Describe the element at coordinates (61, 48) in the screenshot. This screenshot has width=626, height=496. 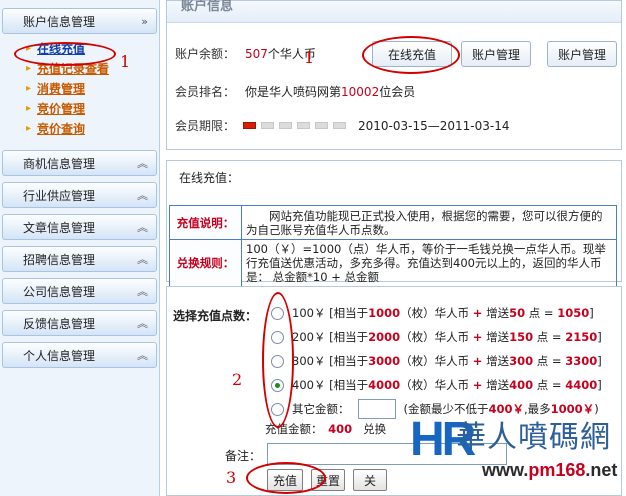
I see `submenu-link: 在线充值` at that location.